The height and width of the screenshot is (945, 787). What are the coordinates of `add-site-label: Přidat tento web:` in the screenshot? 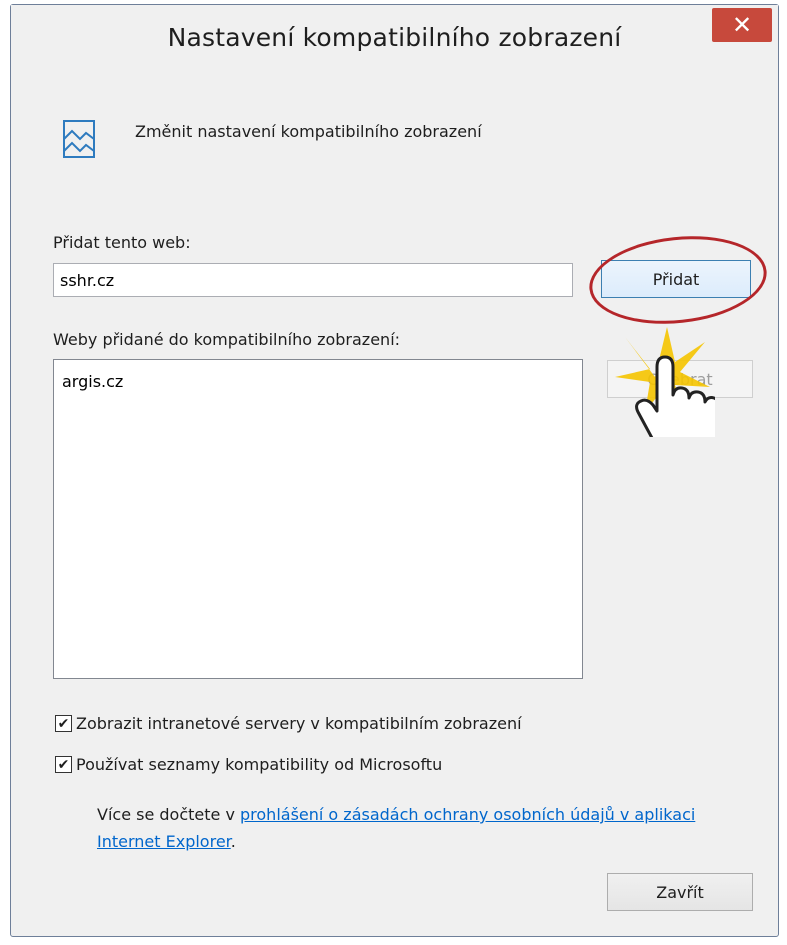 It's located at (122, 242).